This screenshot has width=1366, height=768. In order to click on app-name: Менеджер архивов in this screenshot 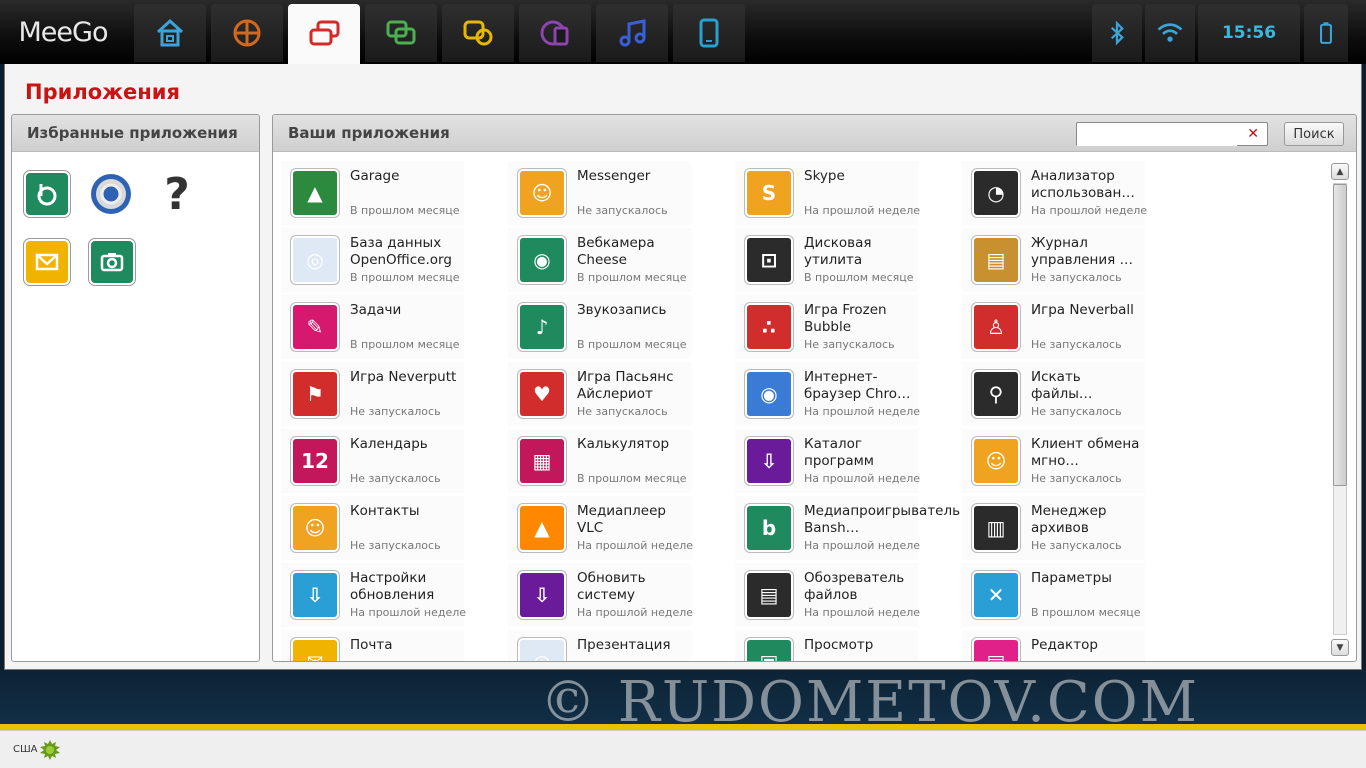, I will do `click(1069, 519)`.